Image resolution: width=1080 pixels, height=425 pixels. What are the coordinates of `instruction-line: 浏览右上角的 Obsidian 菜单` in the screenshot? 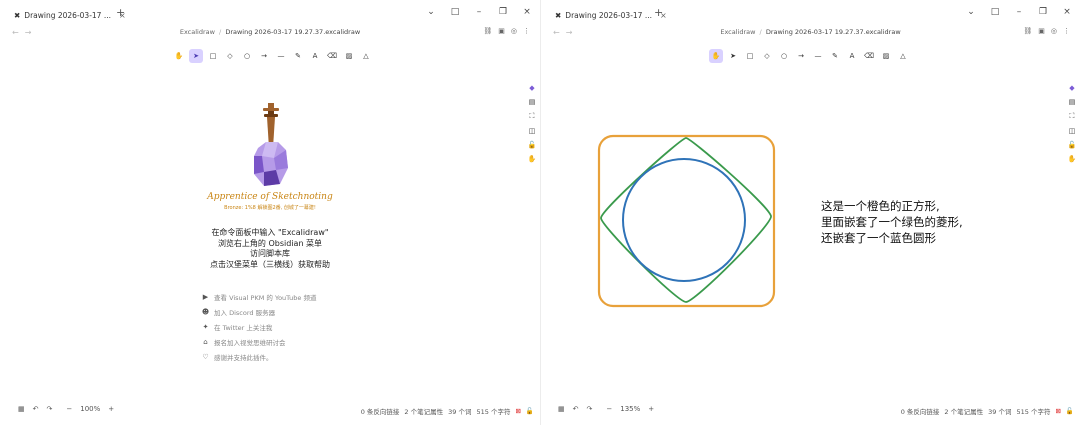 It's located at (270, 243).